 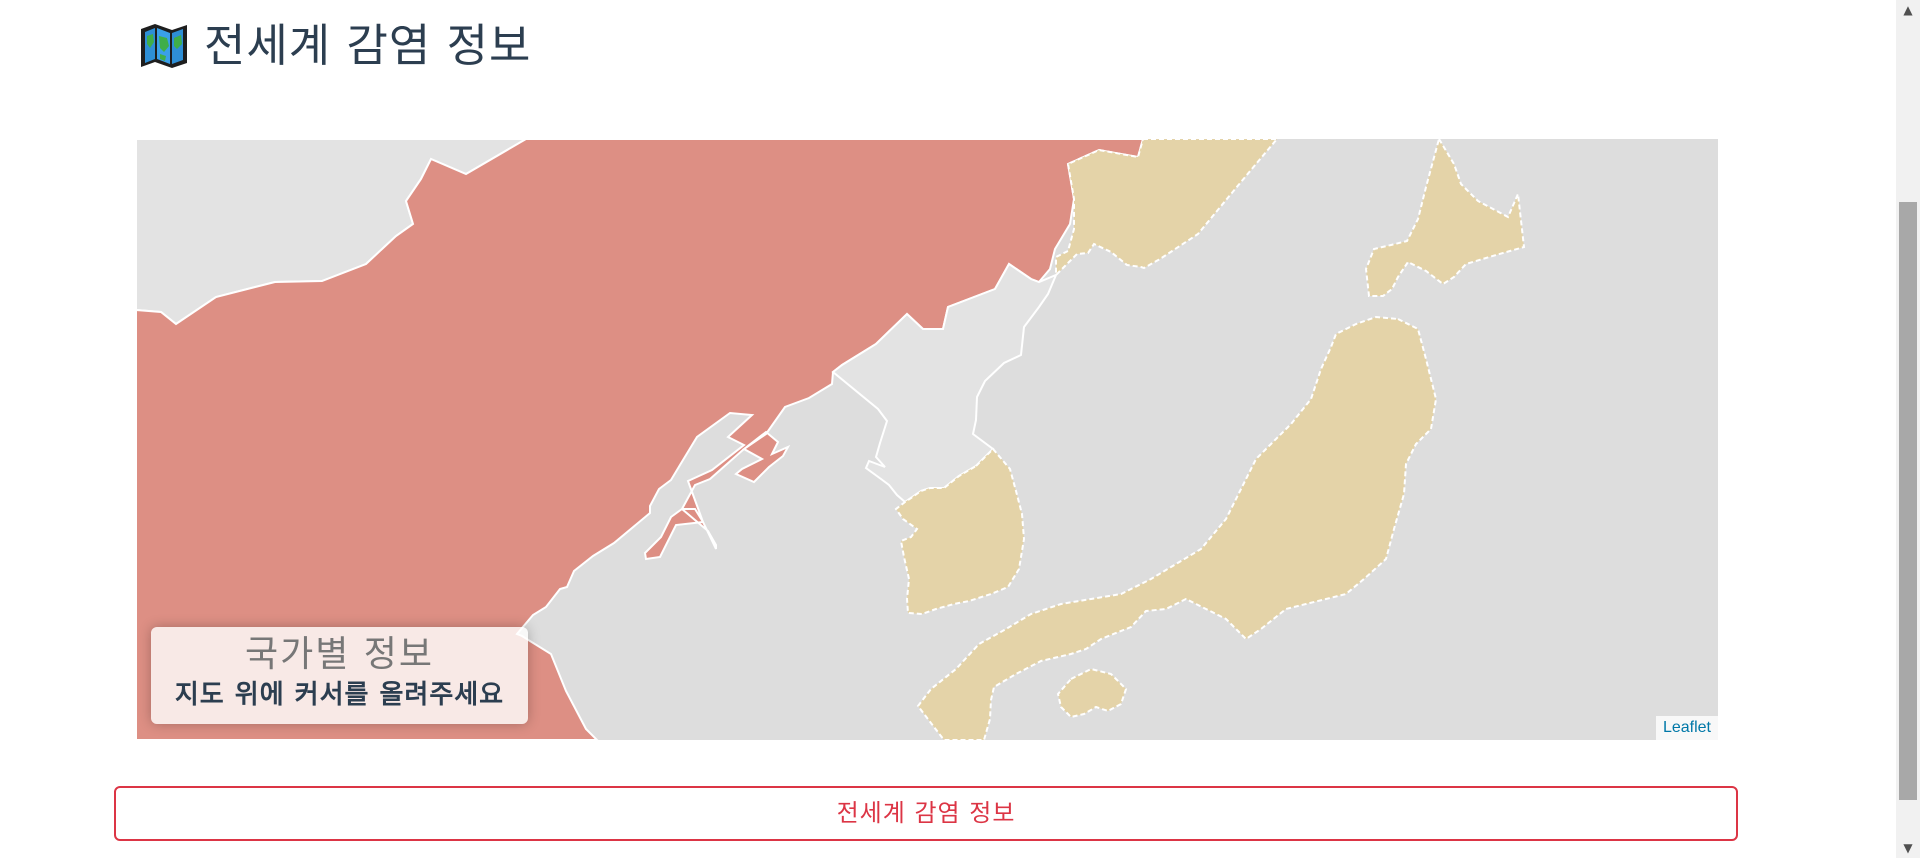 I want to click on scroll-down-arrow-icon: ▼, so click(x=1908, y=848).